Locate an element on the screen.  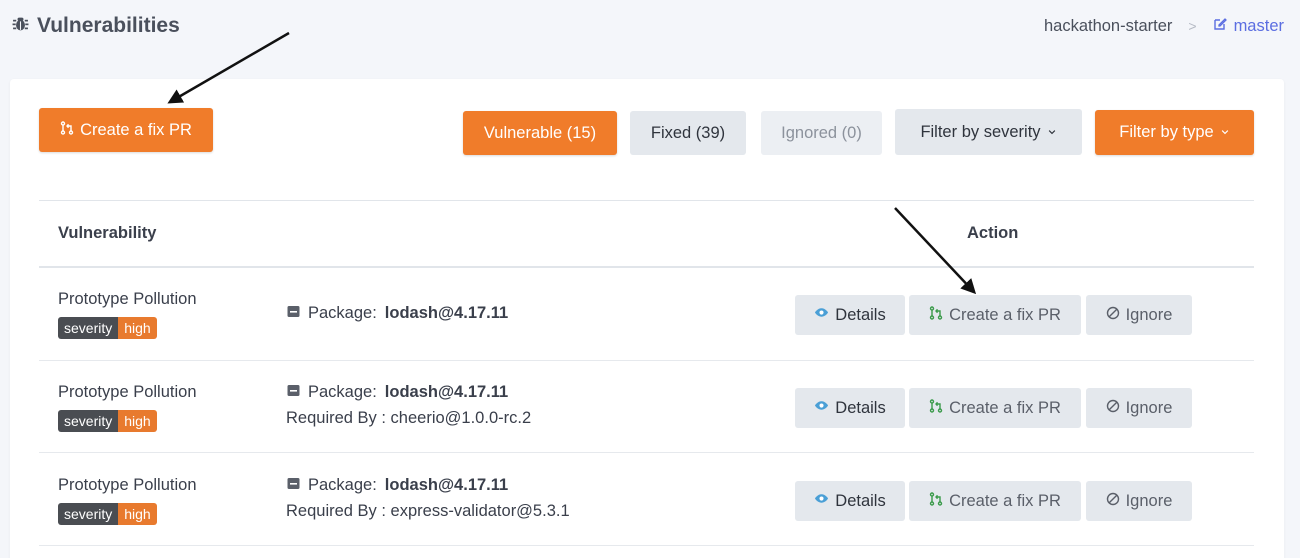
tab-ignored-label: Ignored (0) is located at coordinates (821, 132).